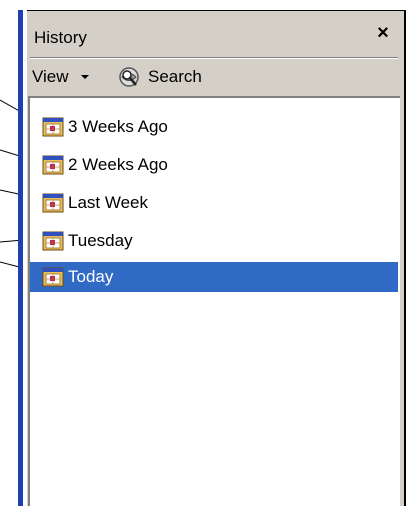 The height and width of the screenshot is (506, 412). Describe the element at coordinates (118, 126) in the screenshot. I see `history-item-label: 3 Weeks Ago` at that location.